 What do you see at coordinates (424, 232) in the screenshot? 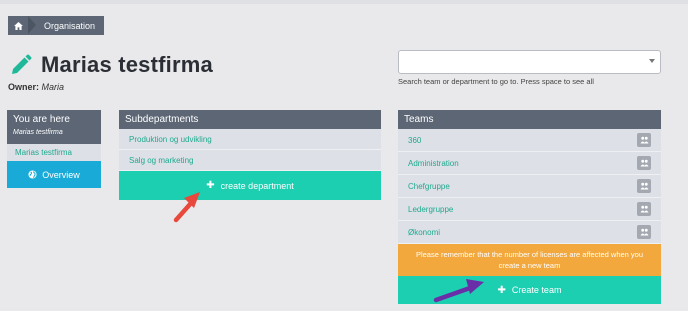
I see `team-name: Økonomi` at bounding box center [424, 232].